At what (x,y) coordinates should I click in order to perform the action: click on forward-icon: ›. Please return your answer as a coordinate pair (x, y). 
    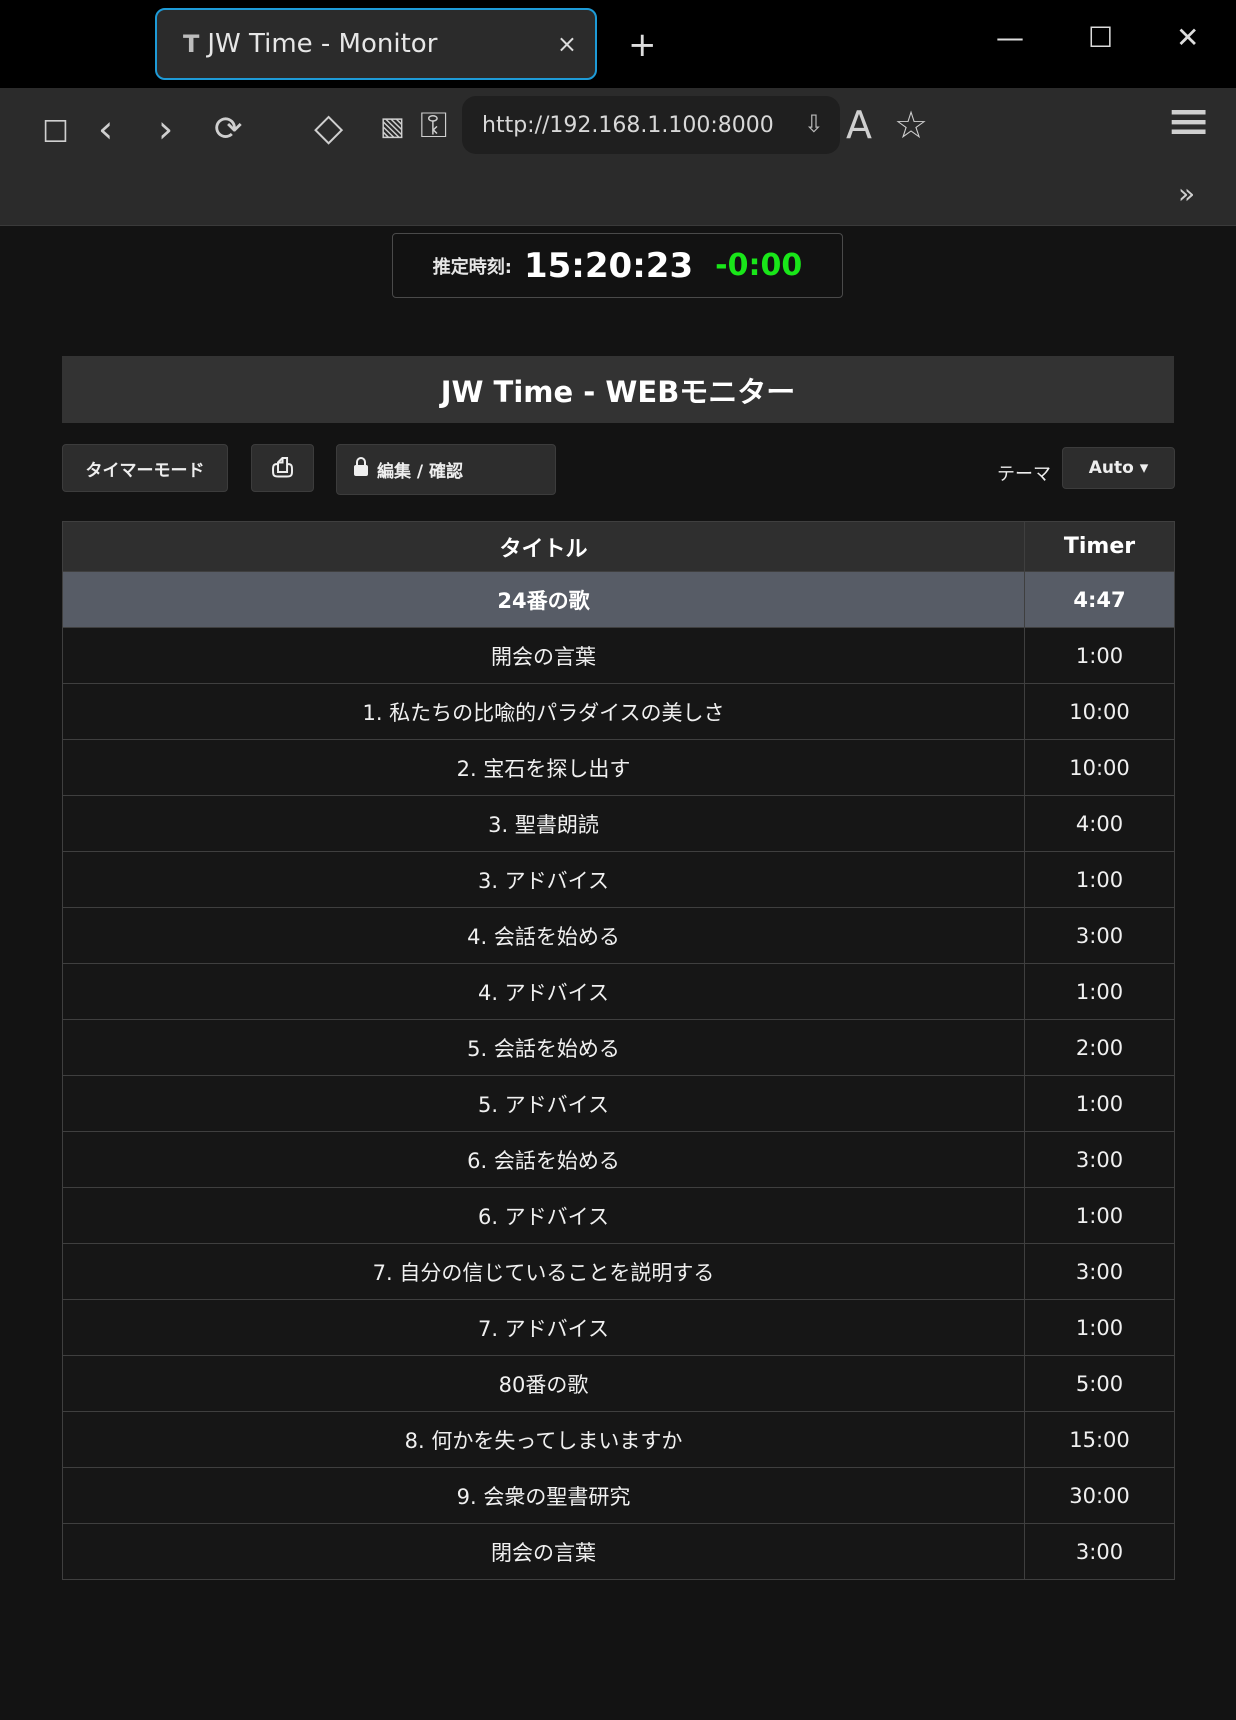
    Looking at the image, I should click on (165, 129).